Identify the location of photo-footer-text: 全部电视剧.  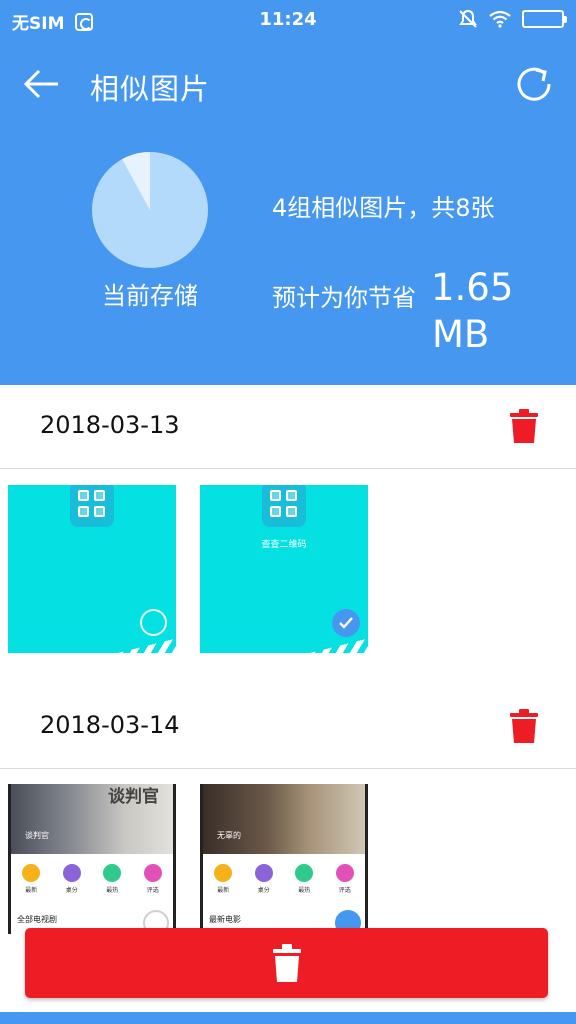
(37, 919).